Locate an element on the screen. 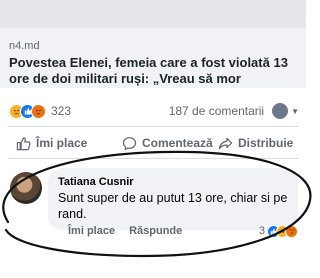 This screenshot has height=278, width=320. viewer-avatar is located at coordinates (280, 111).